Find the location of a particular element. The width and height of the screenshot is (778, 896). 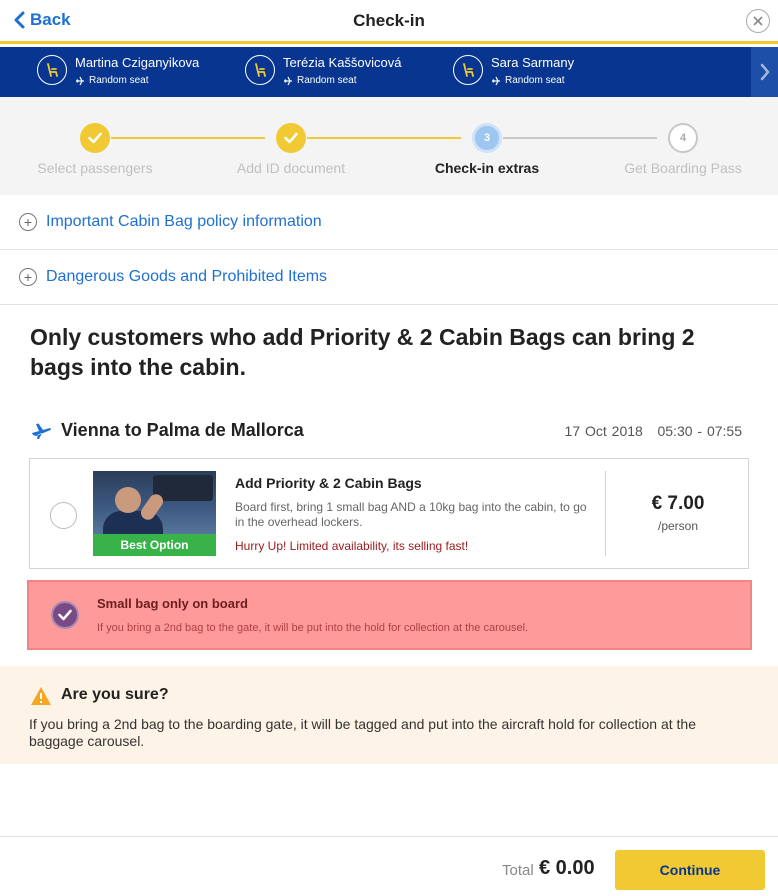

small-bag-option-radio is located at coordinates (65, 615).